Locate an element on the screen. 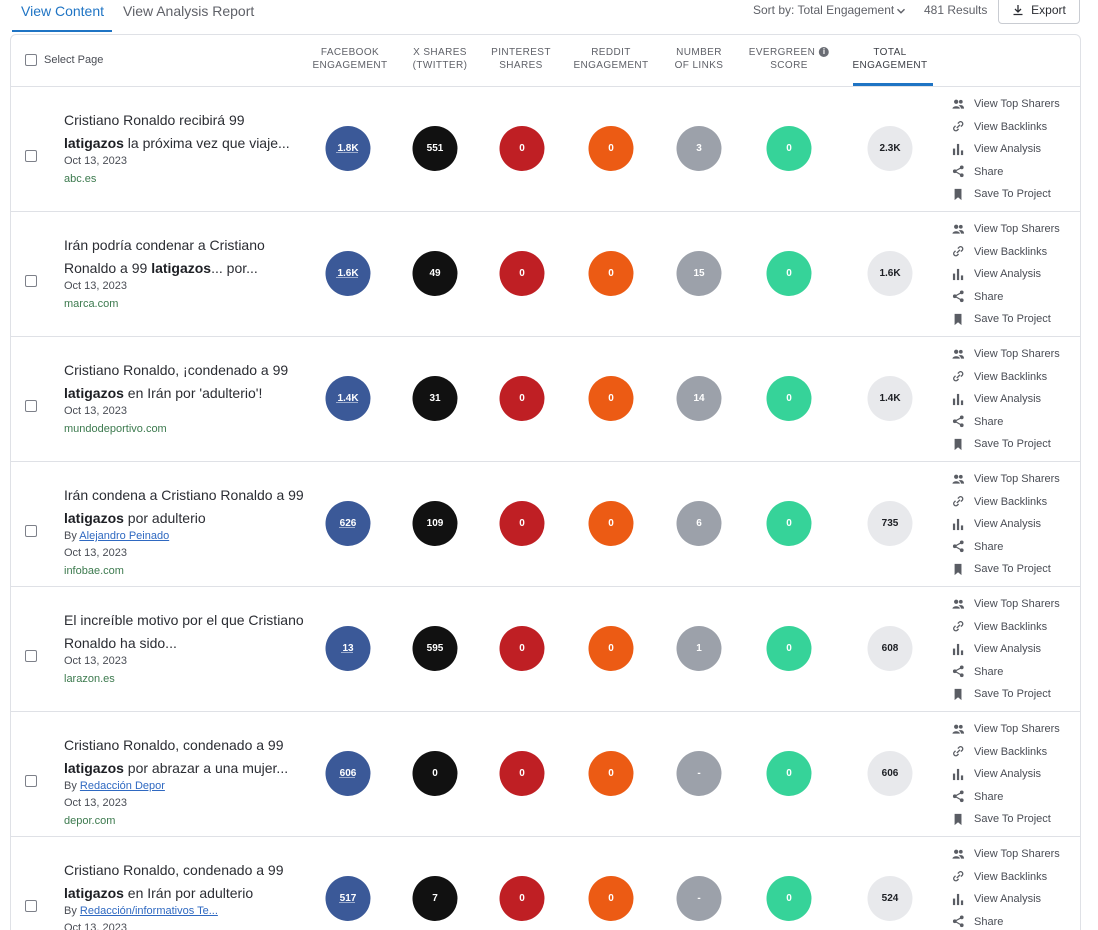 This screenshot has height=930, width=1098. tab-view-analysis-report: View Analysis Report is located at coordinates (188, 11).